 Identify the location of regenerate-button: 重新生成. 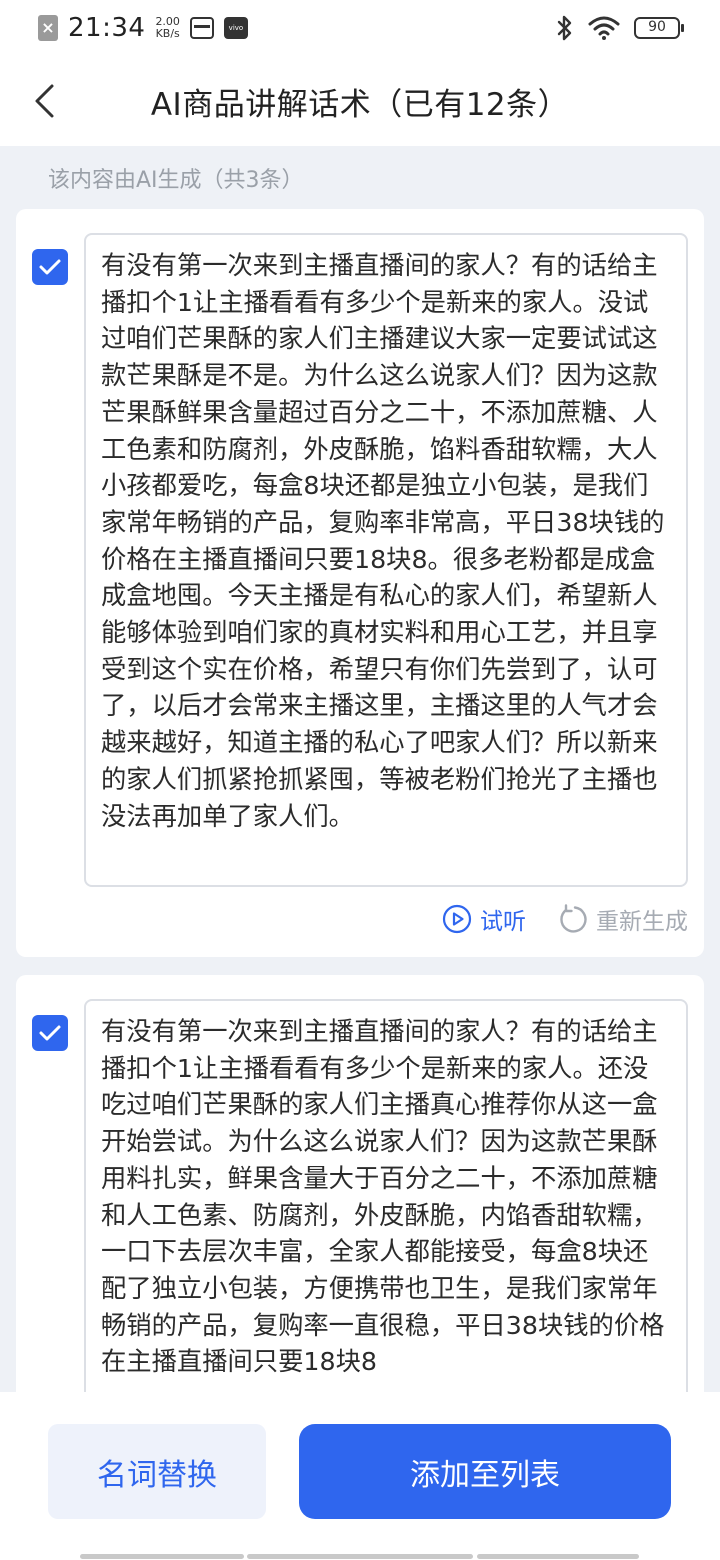
(623, 919).